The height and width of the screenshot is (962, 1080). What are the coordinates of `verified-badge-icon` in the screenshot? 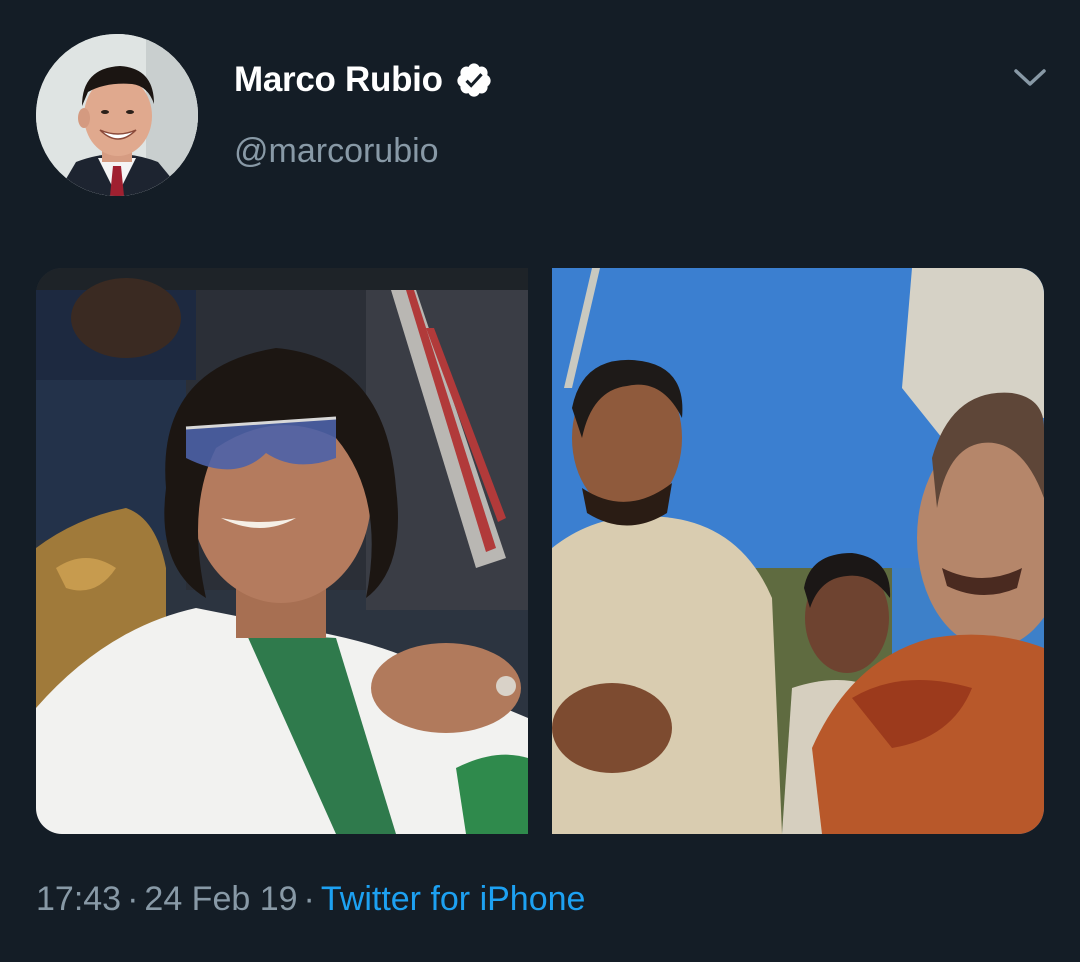 It's located at (474, 80).